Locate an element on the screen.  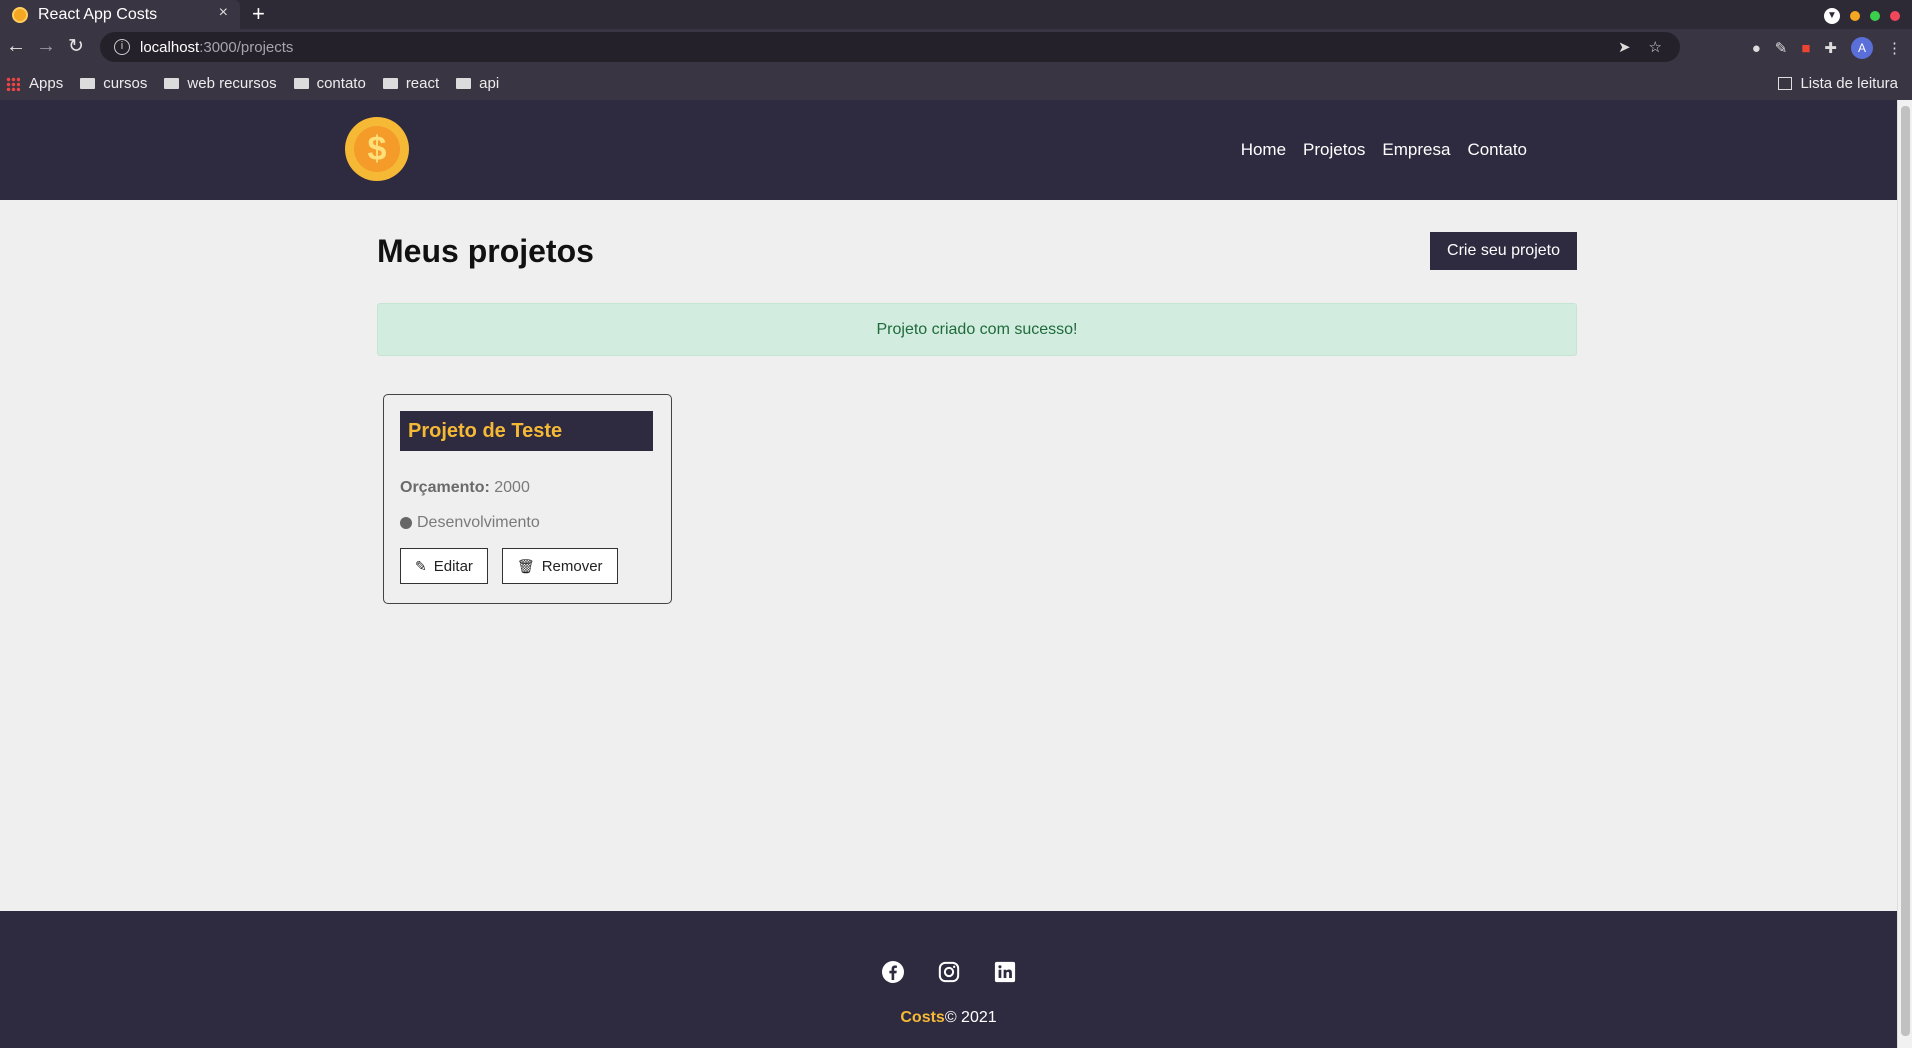
bookmark-folder-contato: contato is located at coordinates (329, 83).